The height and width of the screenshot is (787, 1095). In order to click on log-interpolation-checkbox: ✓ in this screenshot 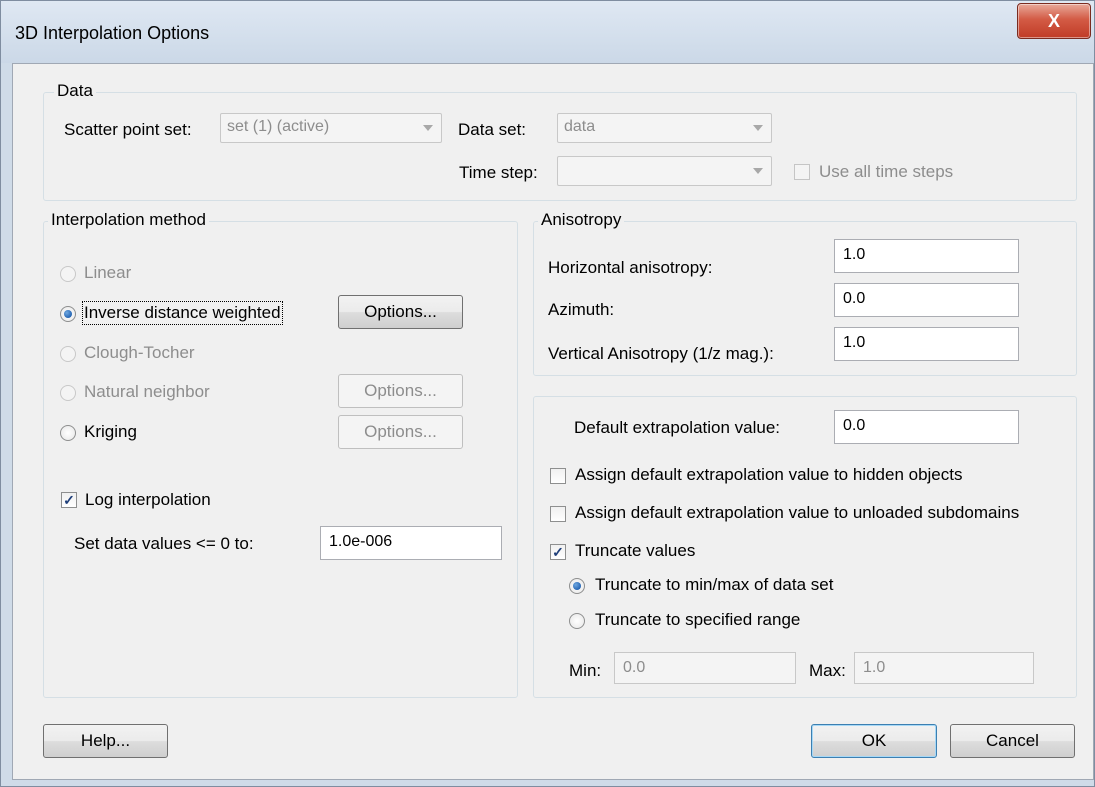, I will do `click(69, 500)`.